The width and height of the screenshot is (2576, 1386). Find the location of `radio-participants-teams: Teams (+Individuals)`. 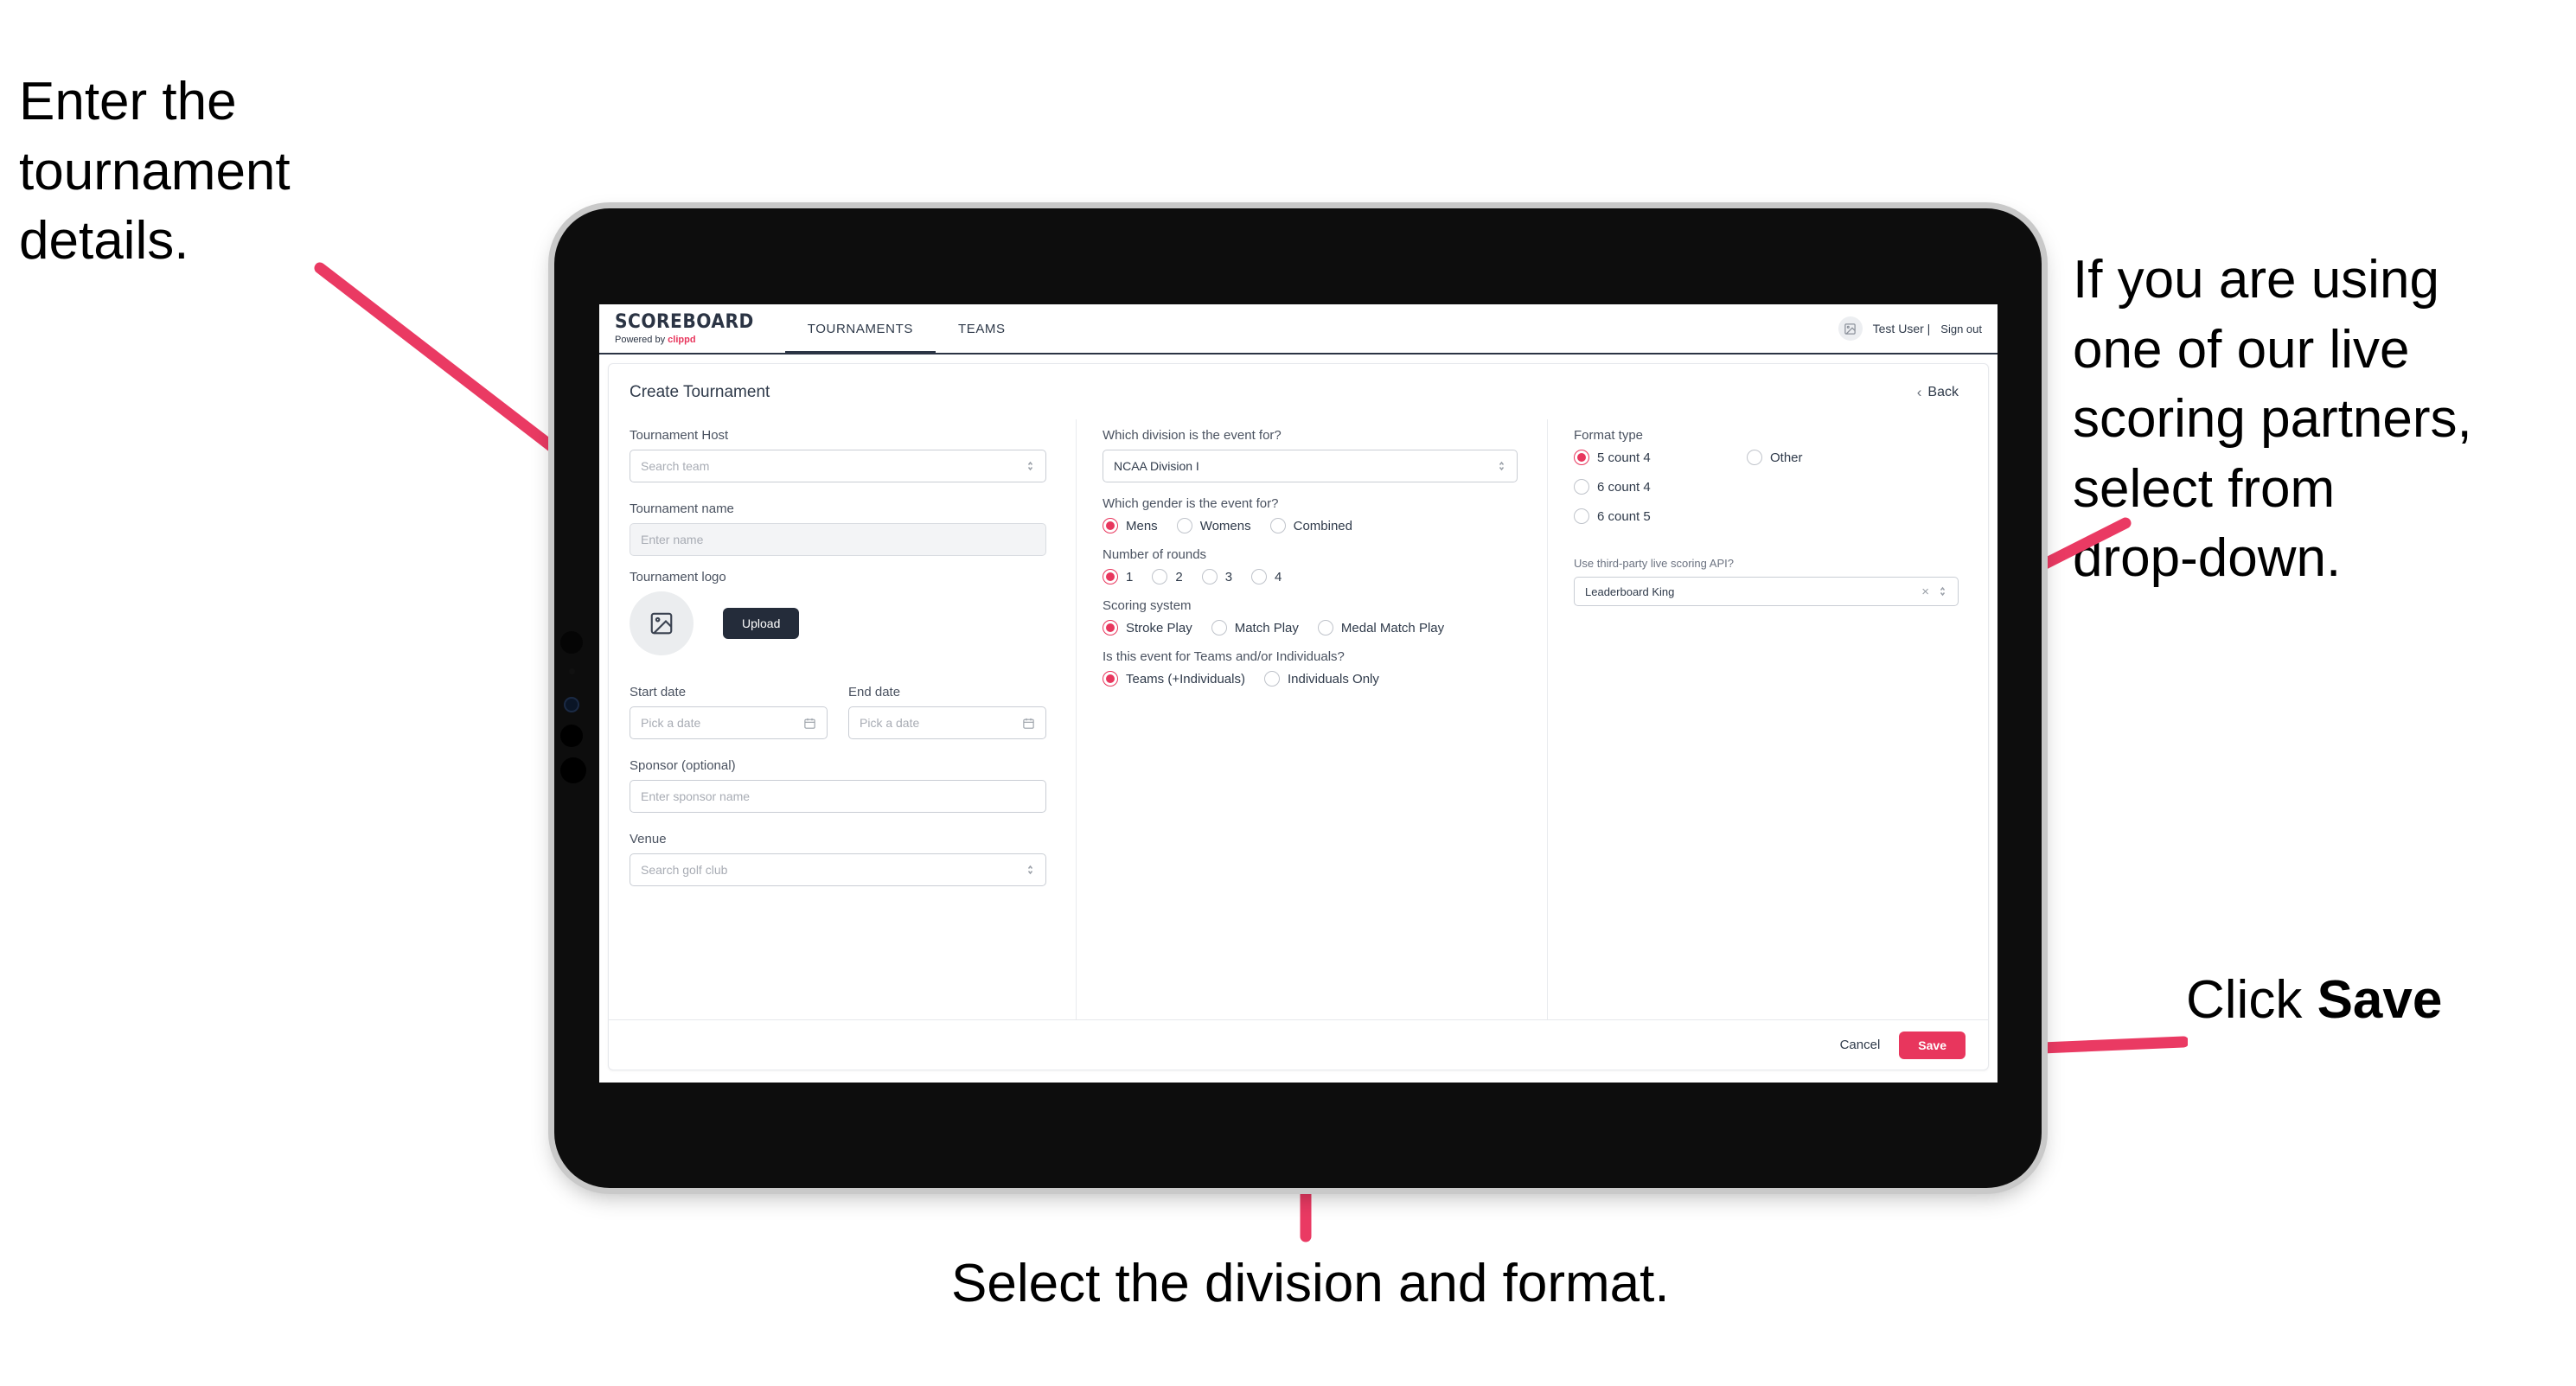

radio-participants-teams: Teams (+Individuals) is located at coordinates (1174, 679).